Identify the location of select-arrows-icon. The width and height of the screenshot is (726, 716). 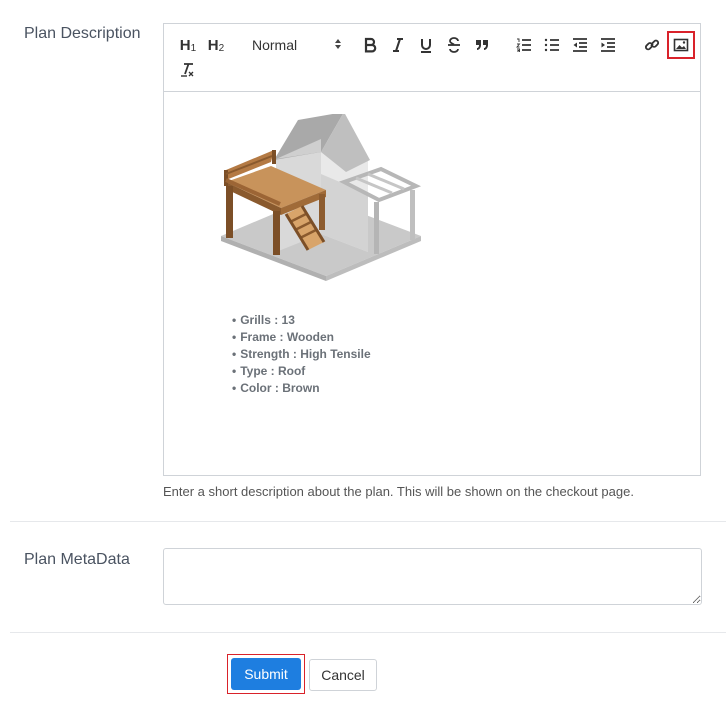
(338, 45).